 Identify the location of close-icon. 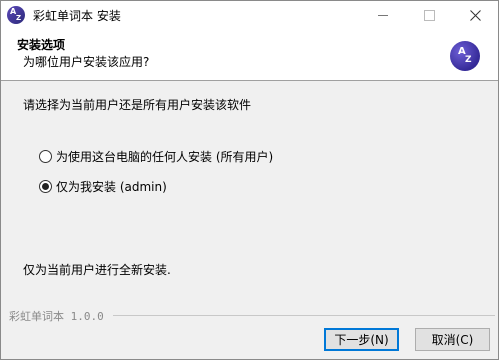
(475, 15).